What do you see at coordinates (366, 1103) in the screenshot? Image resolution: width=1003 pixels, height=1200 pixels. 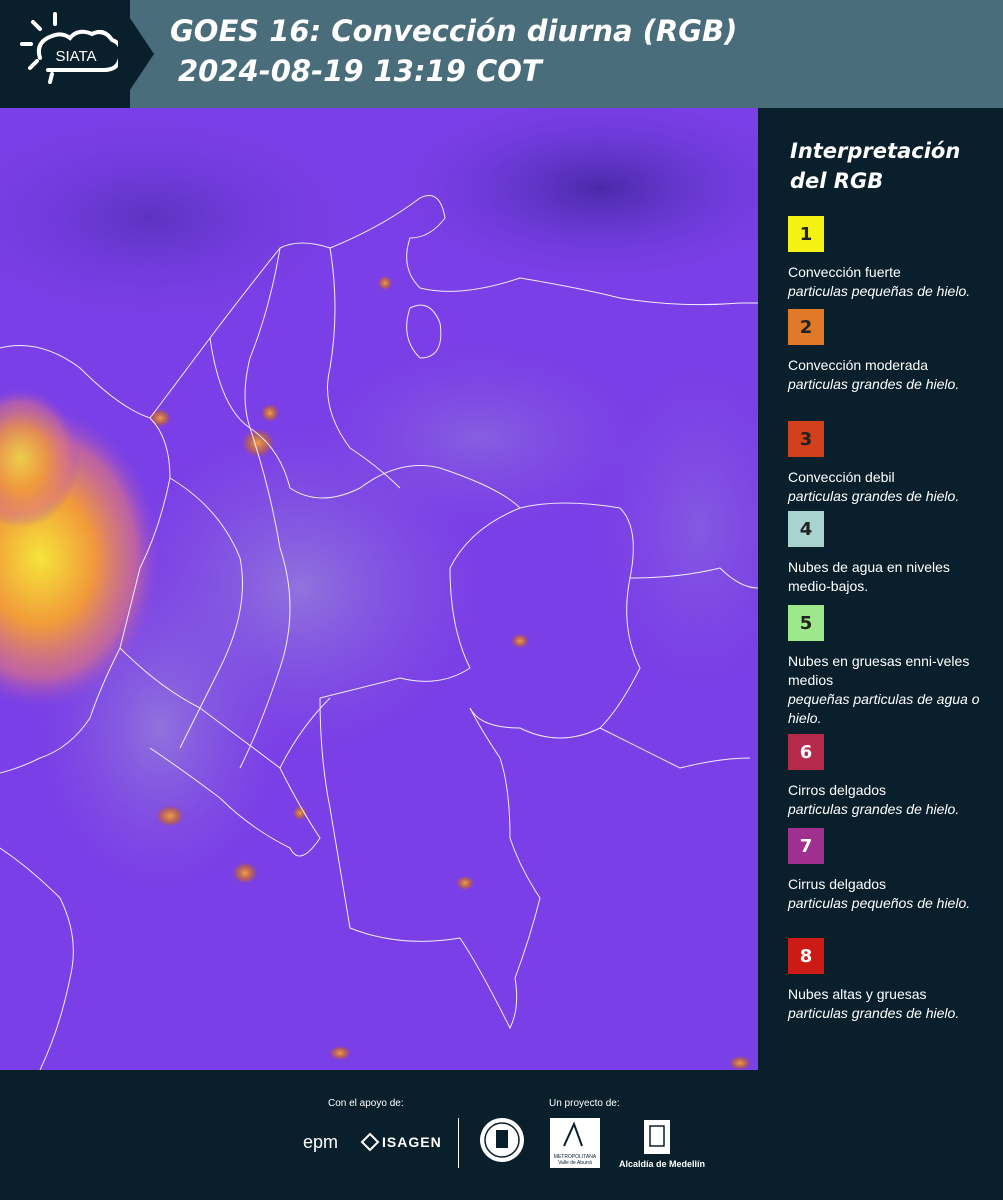 I see `support-label: Con el apoyo de:` at bounding box center [366, 1103].